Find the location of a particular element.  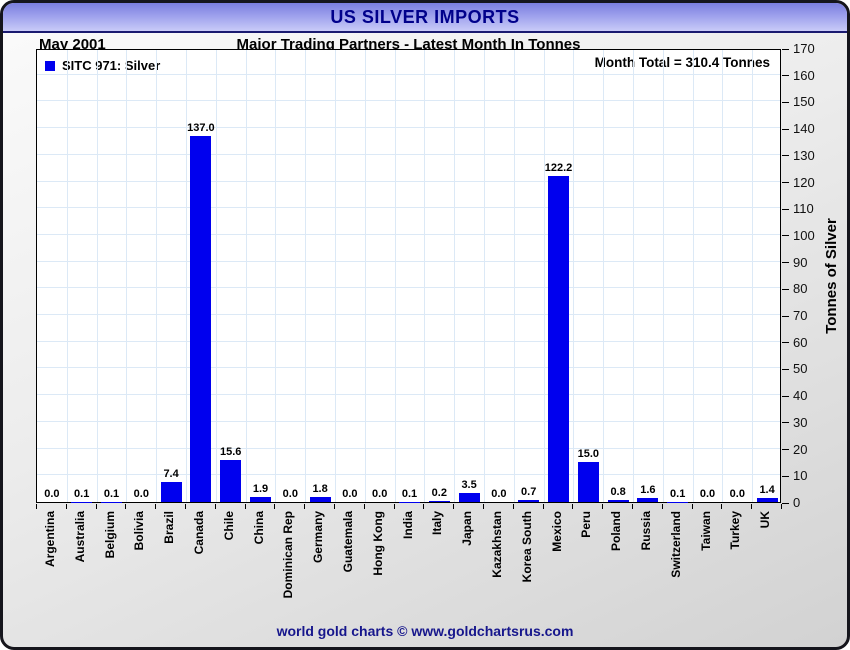

y-axis-tick-label: 140 is located at coordinates (804, 129).